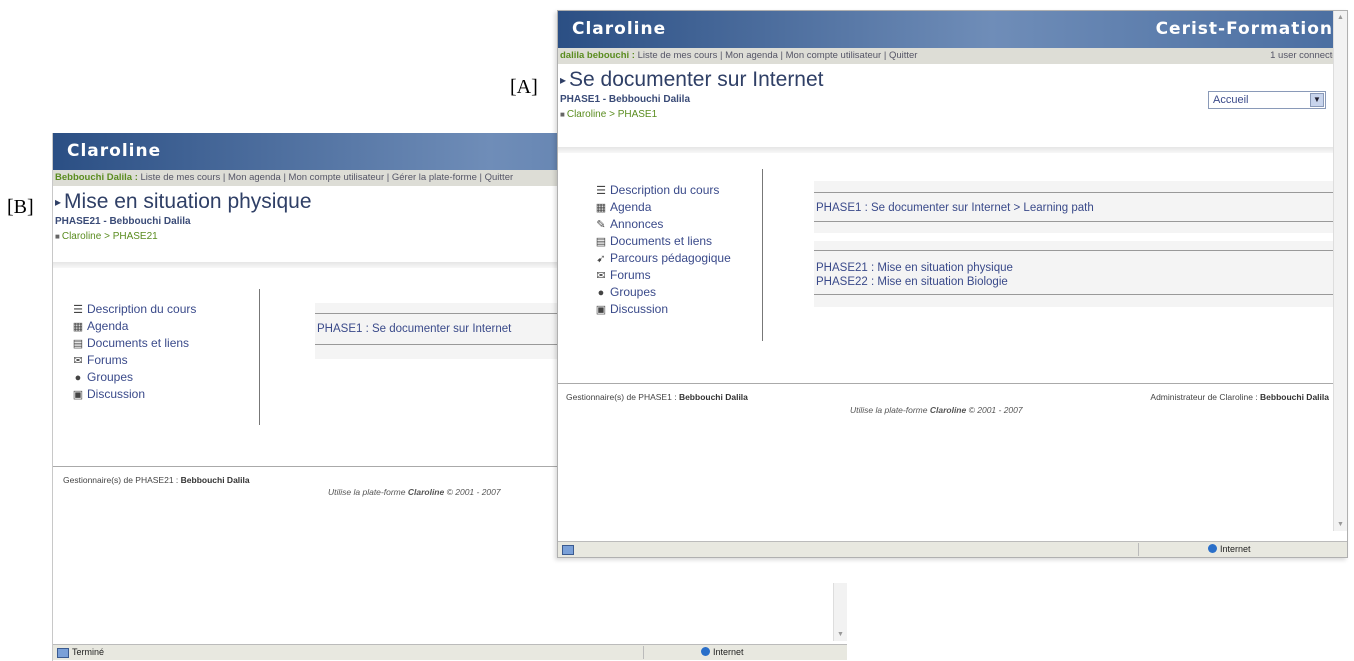 The width and height of the screenshot is (1354, 661). What do you see at coordinates (601, 259) in the screenshot?
I see `path-icon: ➹` at bounding box center [601, 259].